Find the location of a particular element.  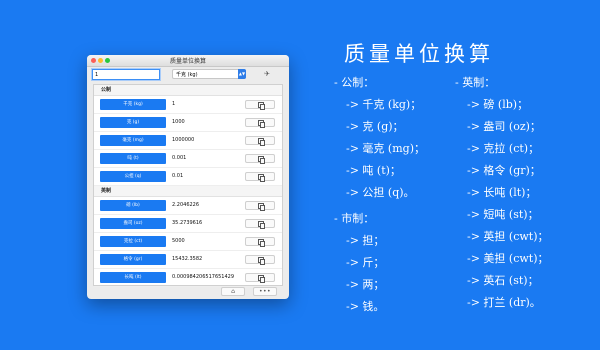

conversion-row: 克拉 (ct) 5000 is located at coordinates (188, 242).